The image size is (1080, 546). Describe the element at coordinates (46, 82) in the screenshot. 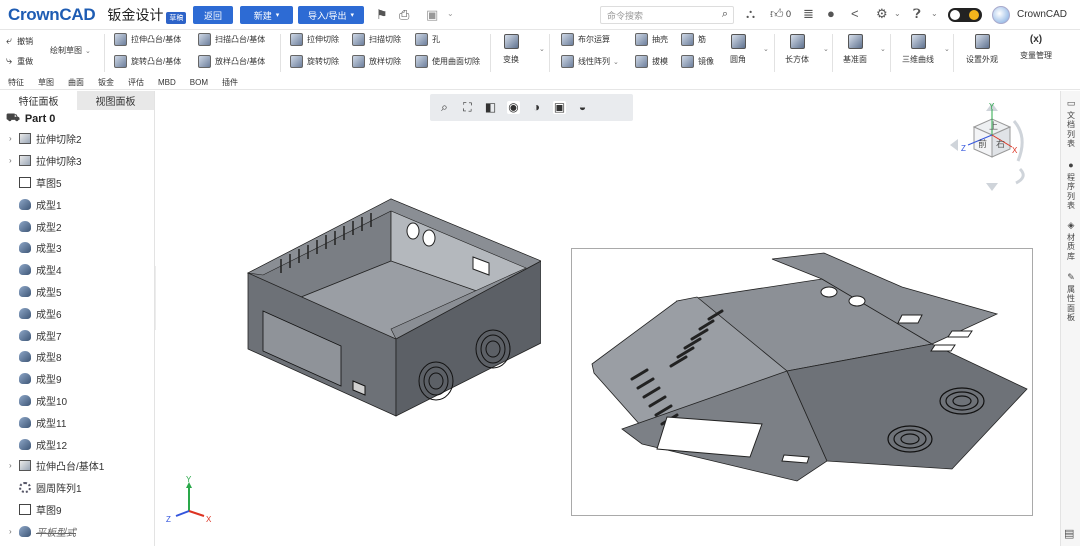

I see `tab-sketch: 草图` at that location.